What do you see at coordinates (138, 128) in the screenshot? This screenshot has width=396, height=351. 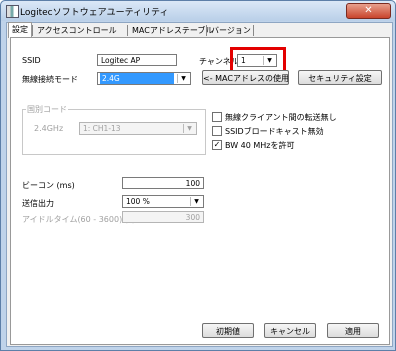 I see `band-select: 1: CH1-13 ▼` at bounding box center [138, 128].